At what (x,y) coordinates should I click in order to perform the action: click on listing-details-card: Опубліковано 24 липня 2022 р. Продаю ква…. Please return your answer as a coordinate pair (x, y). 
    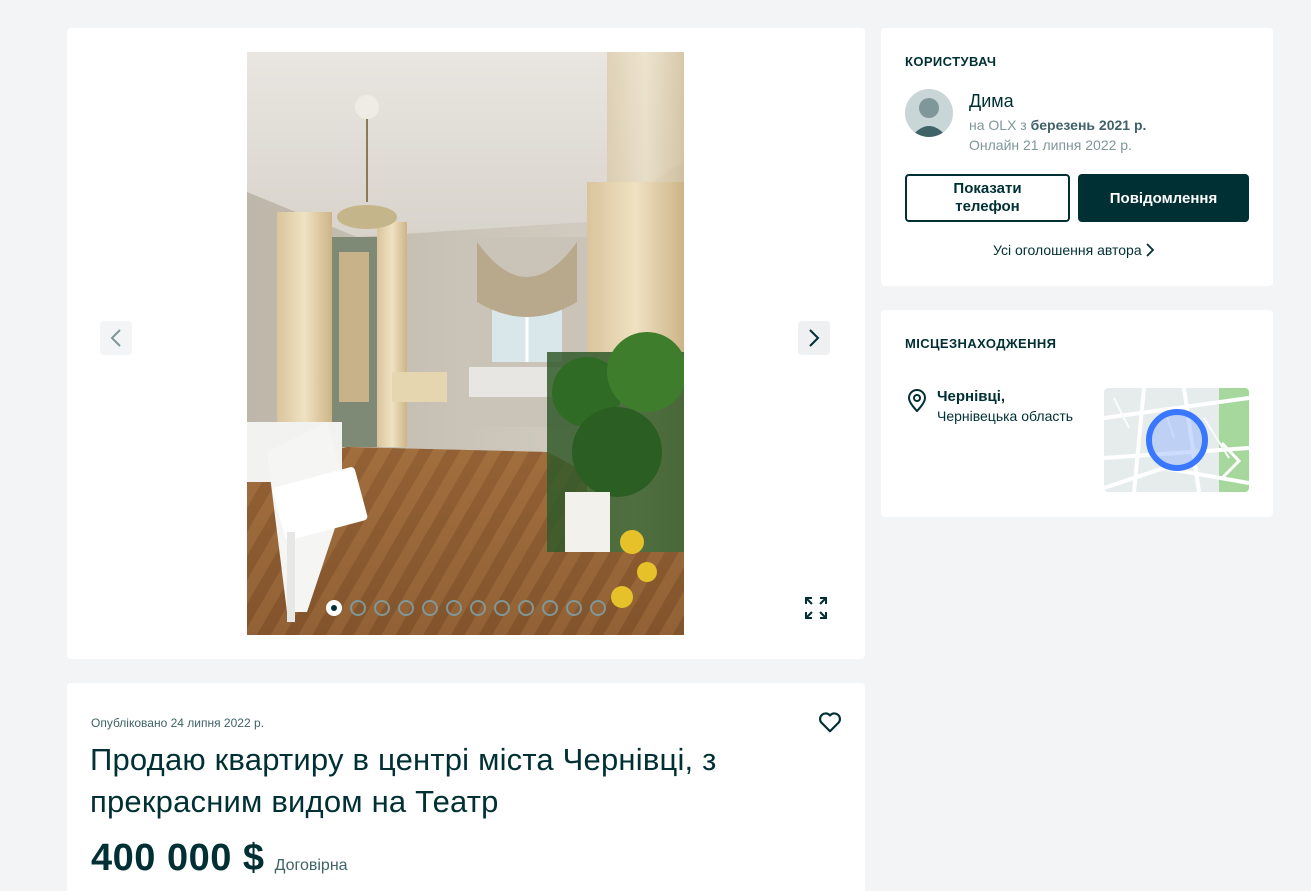
    Looking at the image, I should click on (466, 787).